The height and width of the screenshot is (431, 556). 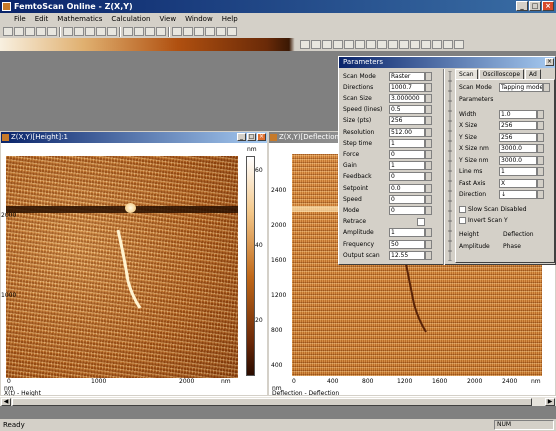 I want to click on line-icon, so click(x=305, y=44).